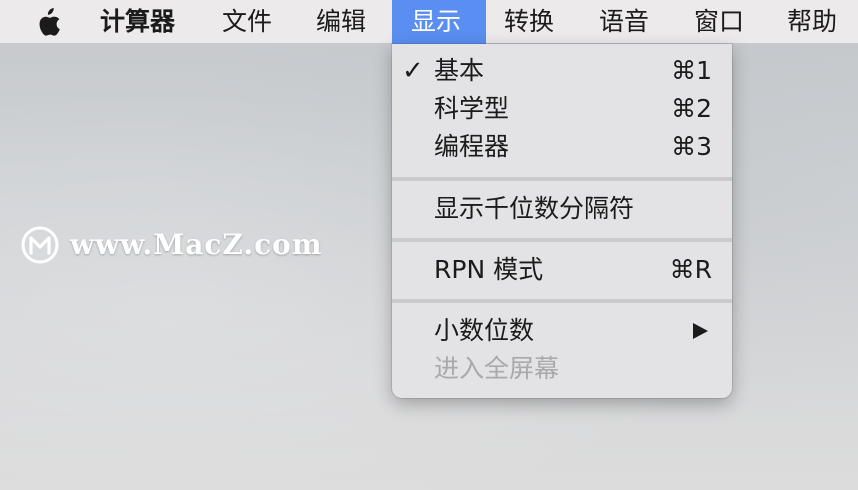  What do you see at coordinates (690, 269) in the screenshot?
I see `shortcut-label: ⌘R` at bounding box center [690, 269].